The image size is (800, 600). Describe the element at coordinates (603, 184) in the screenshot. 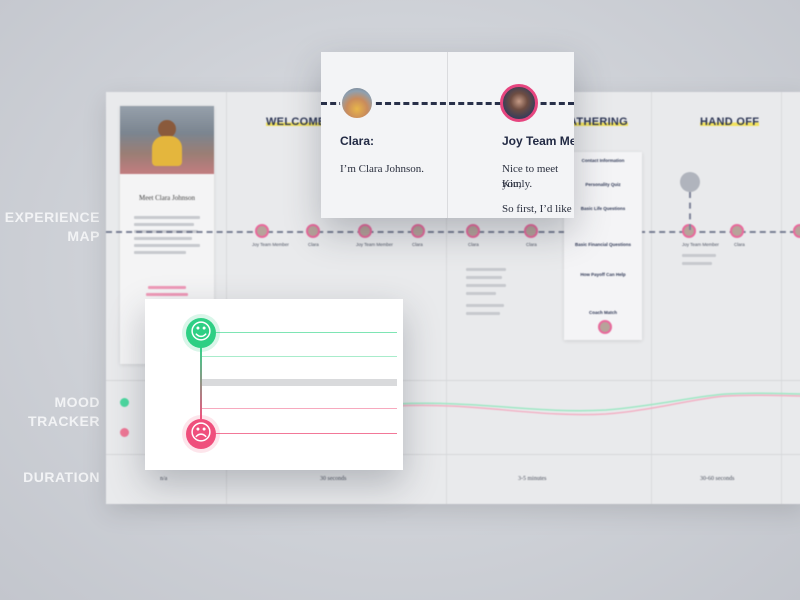

I see `card-section: Personality Quiz` at that location.